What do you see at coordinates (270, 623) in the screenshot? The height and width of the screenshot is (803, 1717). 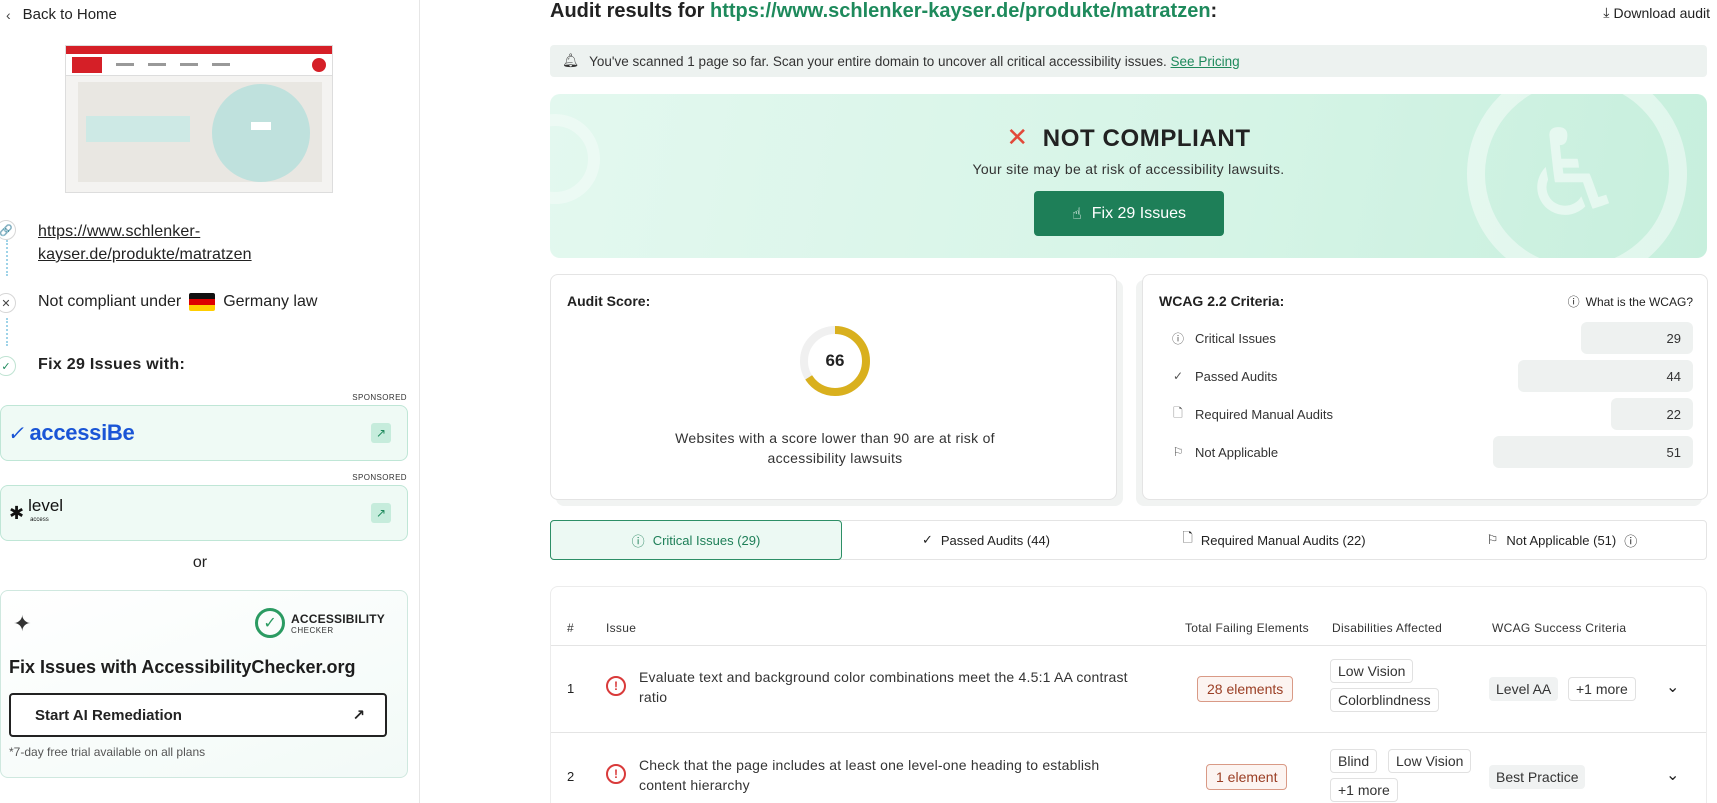 I see `checker-badge-icon: ✓` at bounding box center [270, 623].